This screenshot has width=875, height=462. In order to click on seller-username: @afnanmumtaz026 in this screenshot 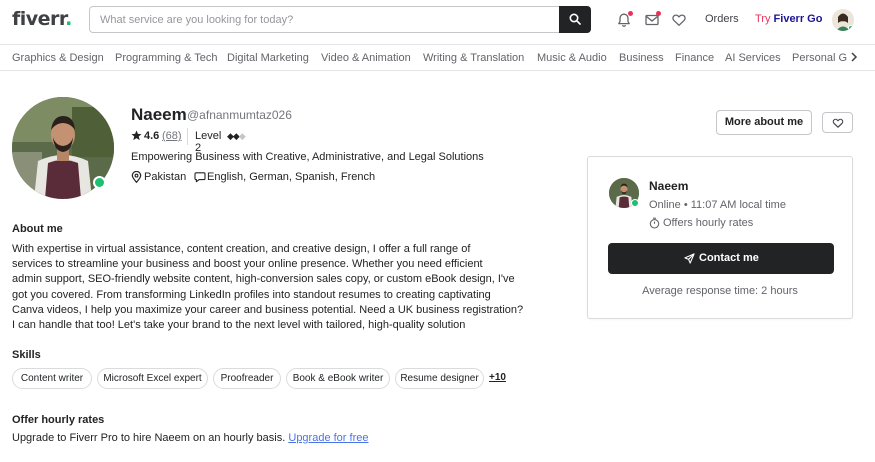, I will do `click(239, 115)`.